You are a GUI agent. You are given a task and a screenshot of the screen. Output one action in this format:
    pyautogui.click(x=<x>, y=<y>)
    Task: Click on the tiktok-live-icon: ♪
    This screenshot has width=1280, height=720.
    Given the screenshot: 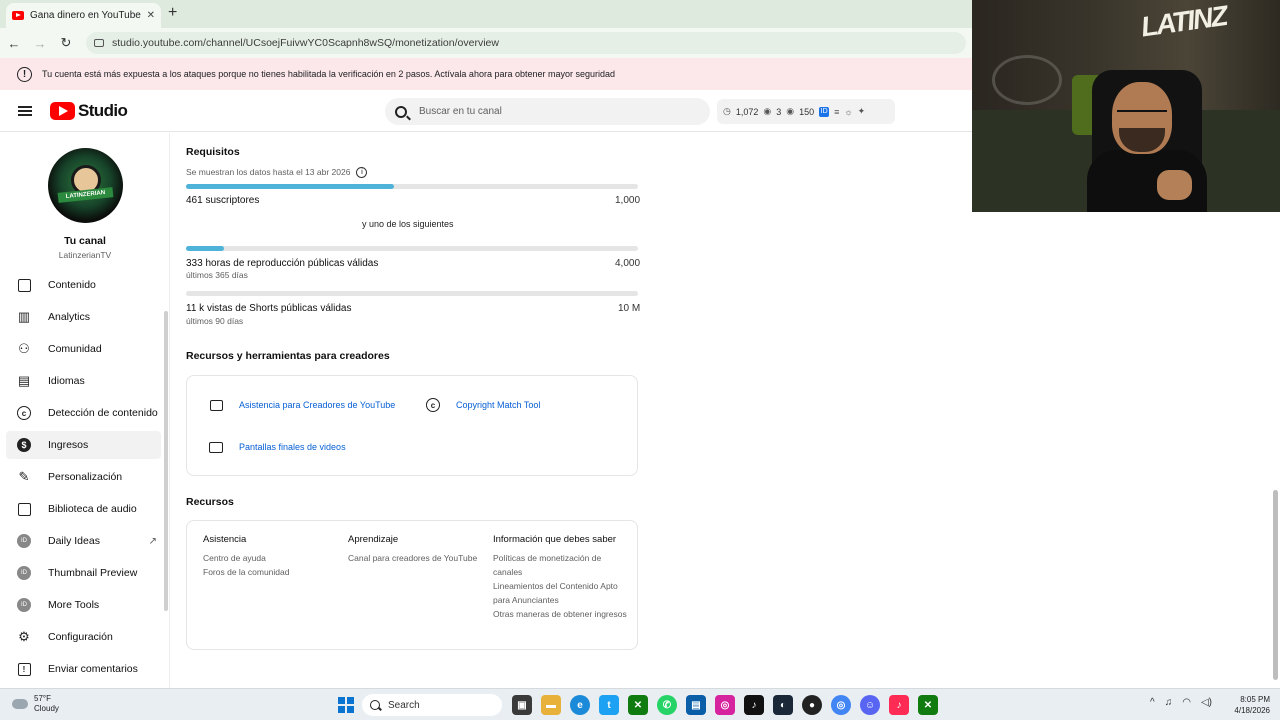 What is the action you would take?
    pyautogui.click(x=899, y=705)
    